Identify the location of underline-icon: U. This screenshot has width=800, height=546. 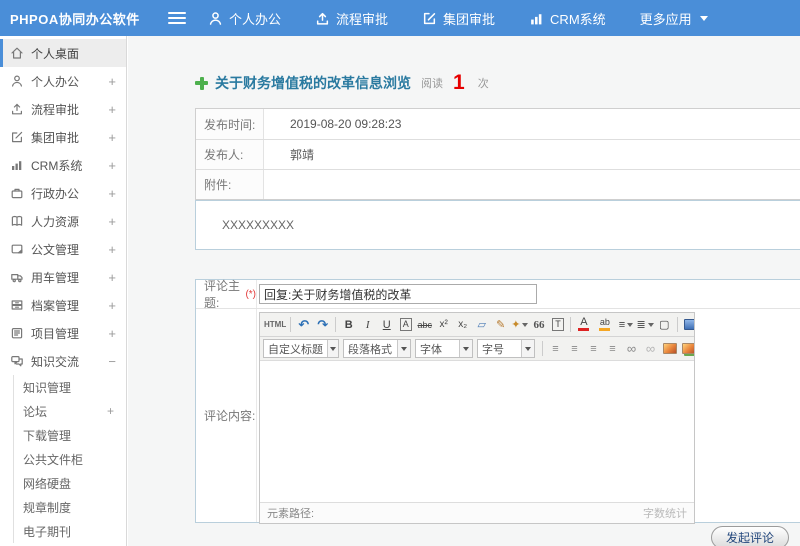
(386, 325).